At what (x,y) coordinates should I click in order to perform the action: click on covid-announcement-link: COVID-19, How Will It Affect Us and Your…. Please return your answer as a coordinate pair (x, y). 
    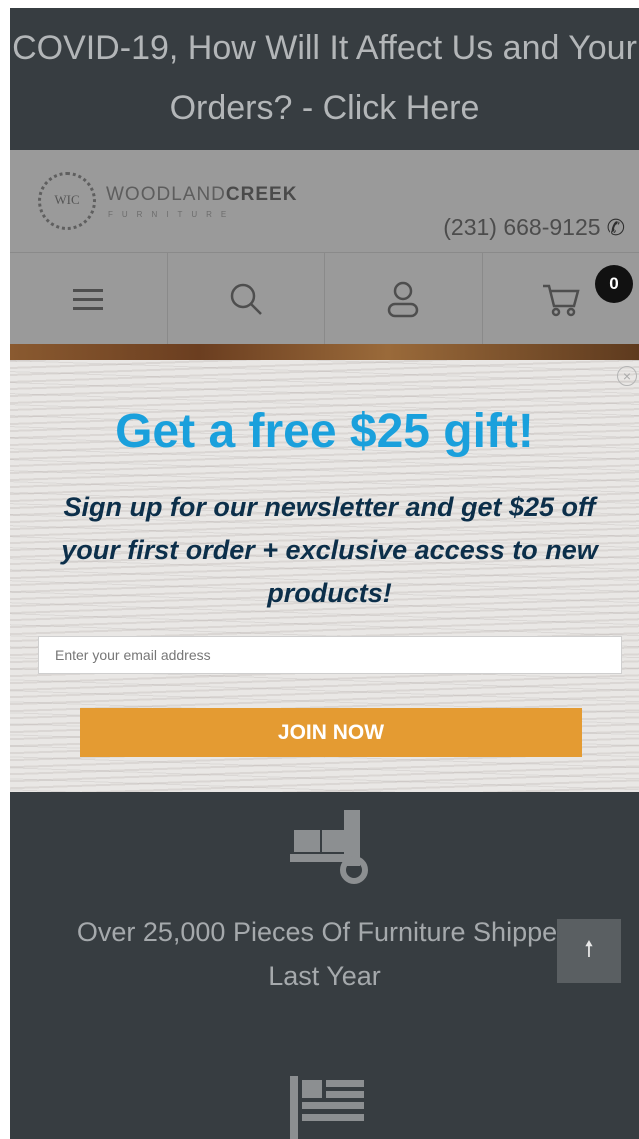
    Looking at the image, I should click on (324, 79).